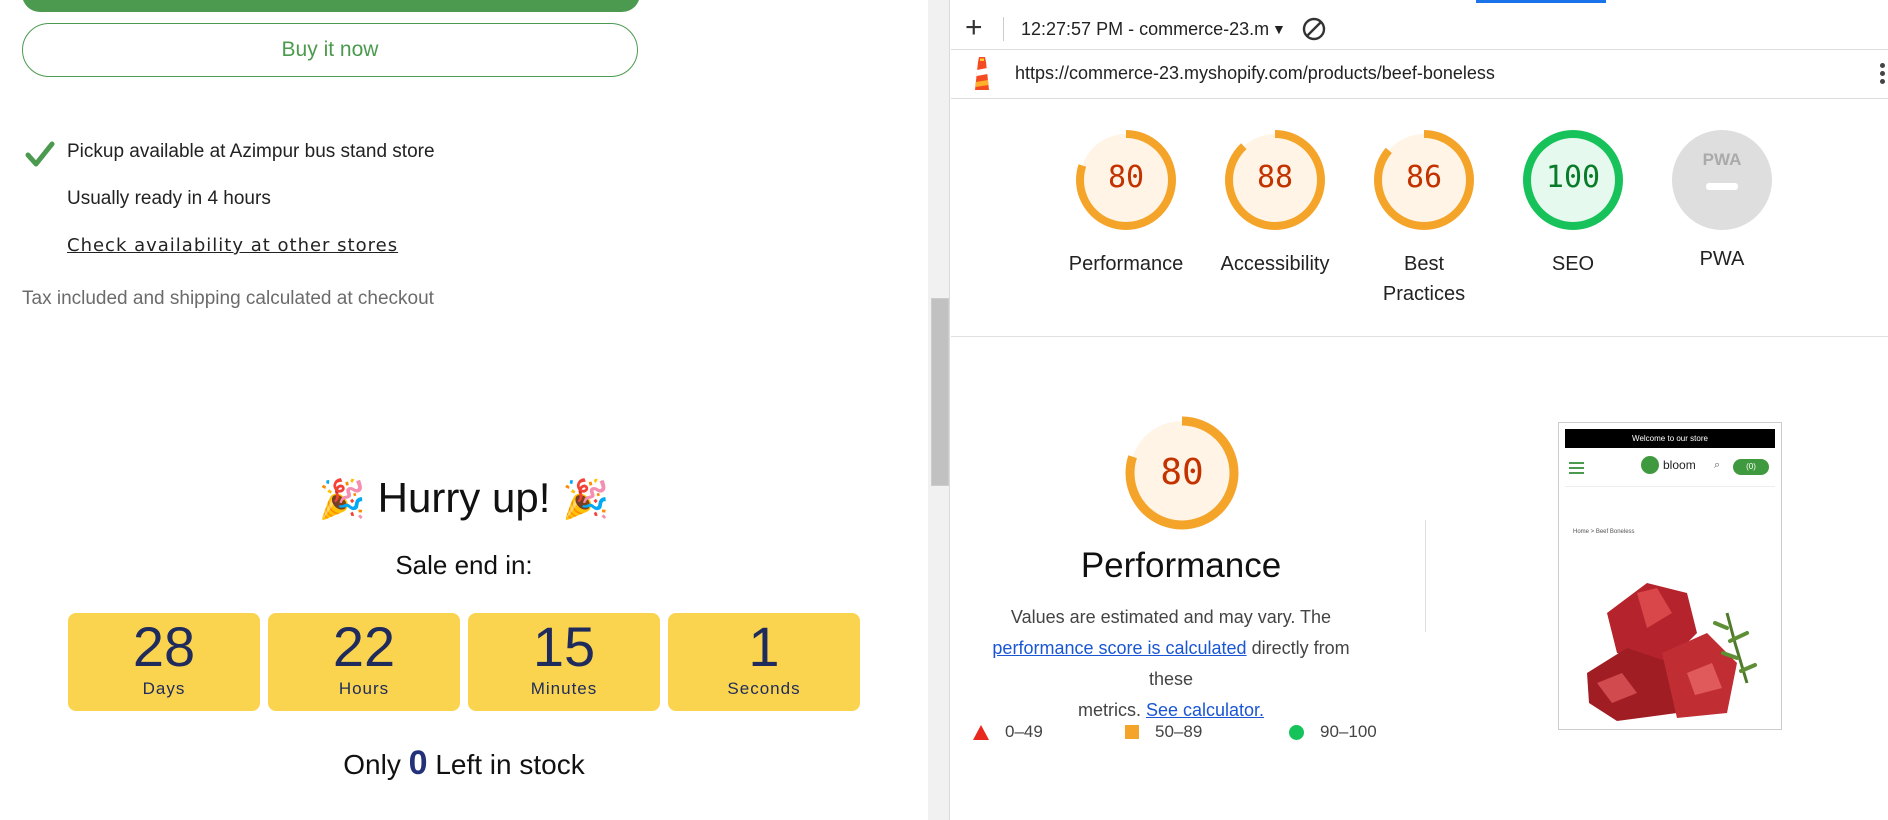  I want to click on countdown-unit: Seconds, so click(764, 688).